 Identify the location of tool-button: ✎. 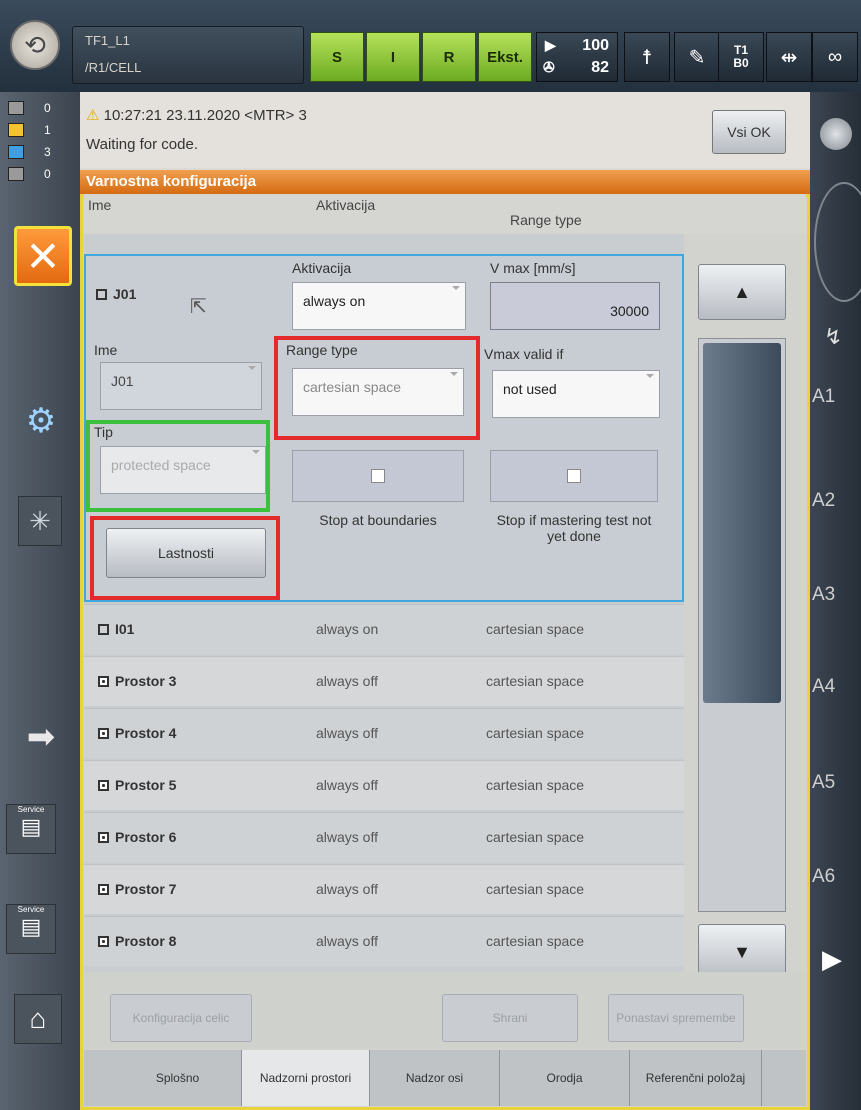
(697, 57).